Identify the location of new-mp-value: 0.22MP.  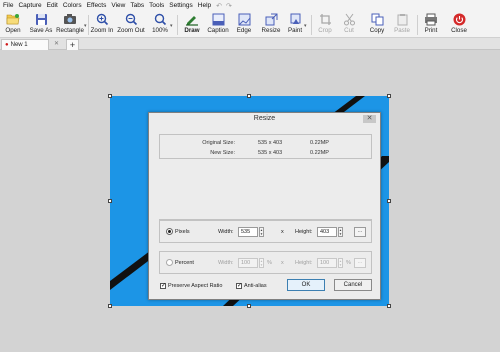
(319, 153).